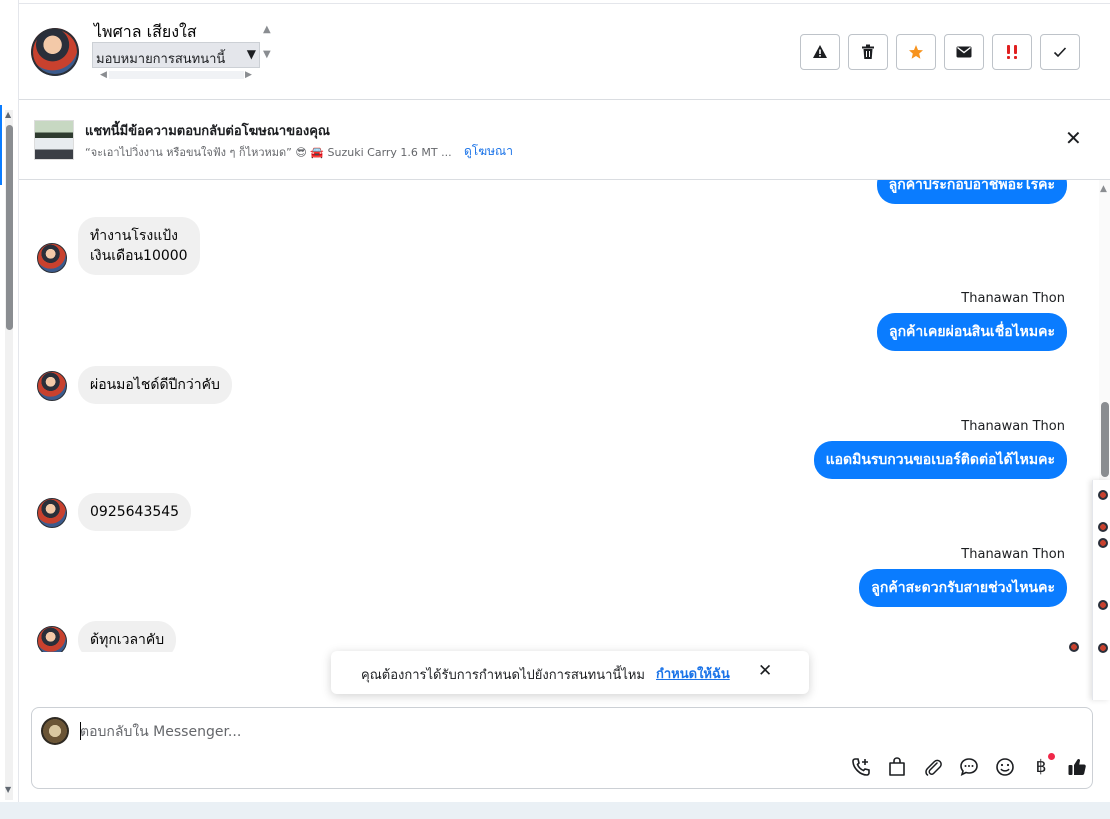 This screenshot has height=819, width=1110. What do you see at coordinates (562, 748) in the screenshot?
I see `message-composer: ฿` at bounding box center [562, 748].